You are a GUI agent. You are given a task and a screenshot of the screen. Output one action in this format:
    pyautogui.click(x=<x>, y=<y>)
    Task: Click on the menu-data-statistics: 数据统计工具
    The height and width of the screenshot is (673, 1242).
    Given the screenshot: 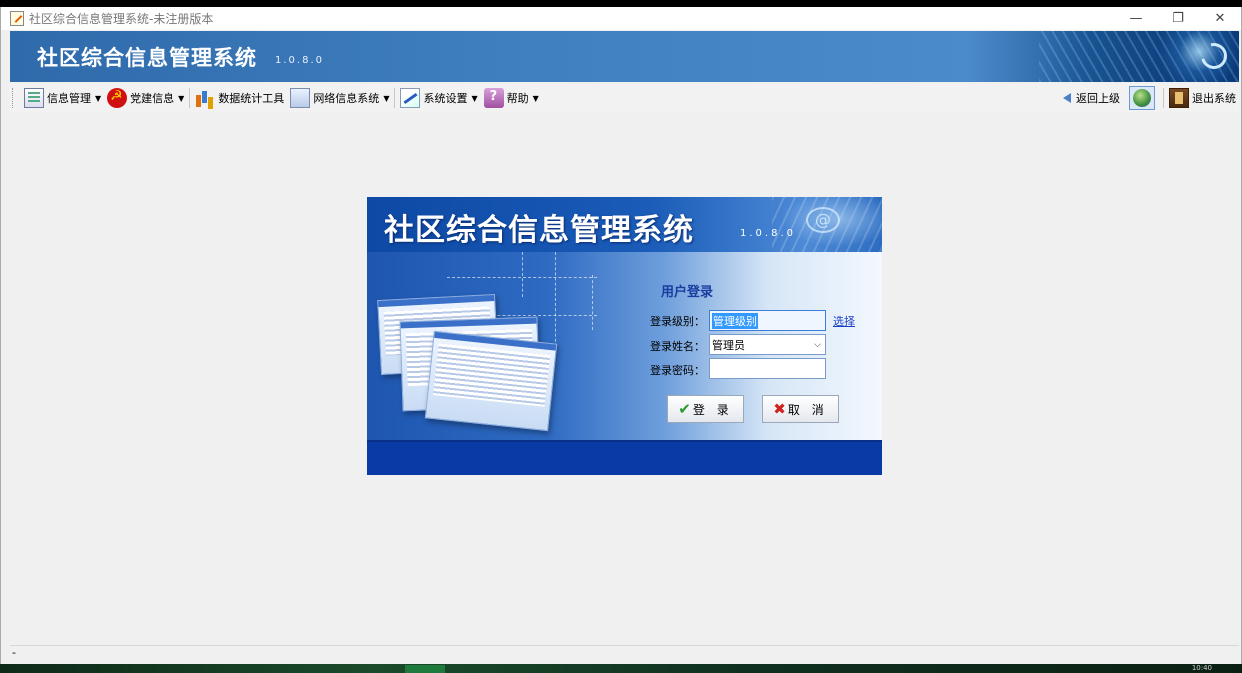 What is the action you would take?
    pyautogui.click(x=239, y=98)
    